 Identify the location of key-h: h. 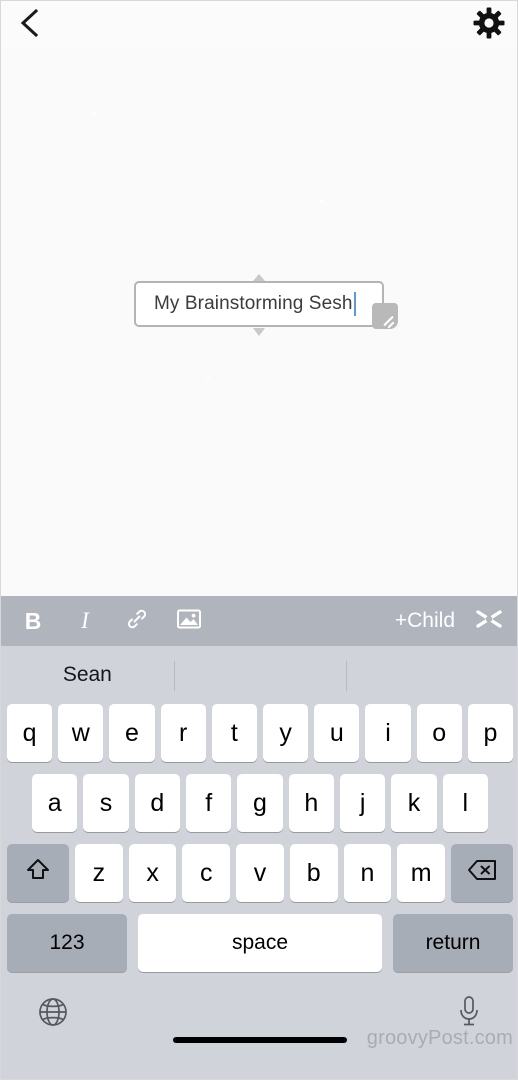
(311, 803).